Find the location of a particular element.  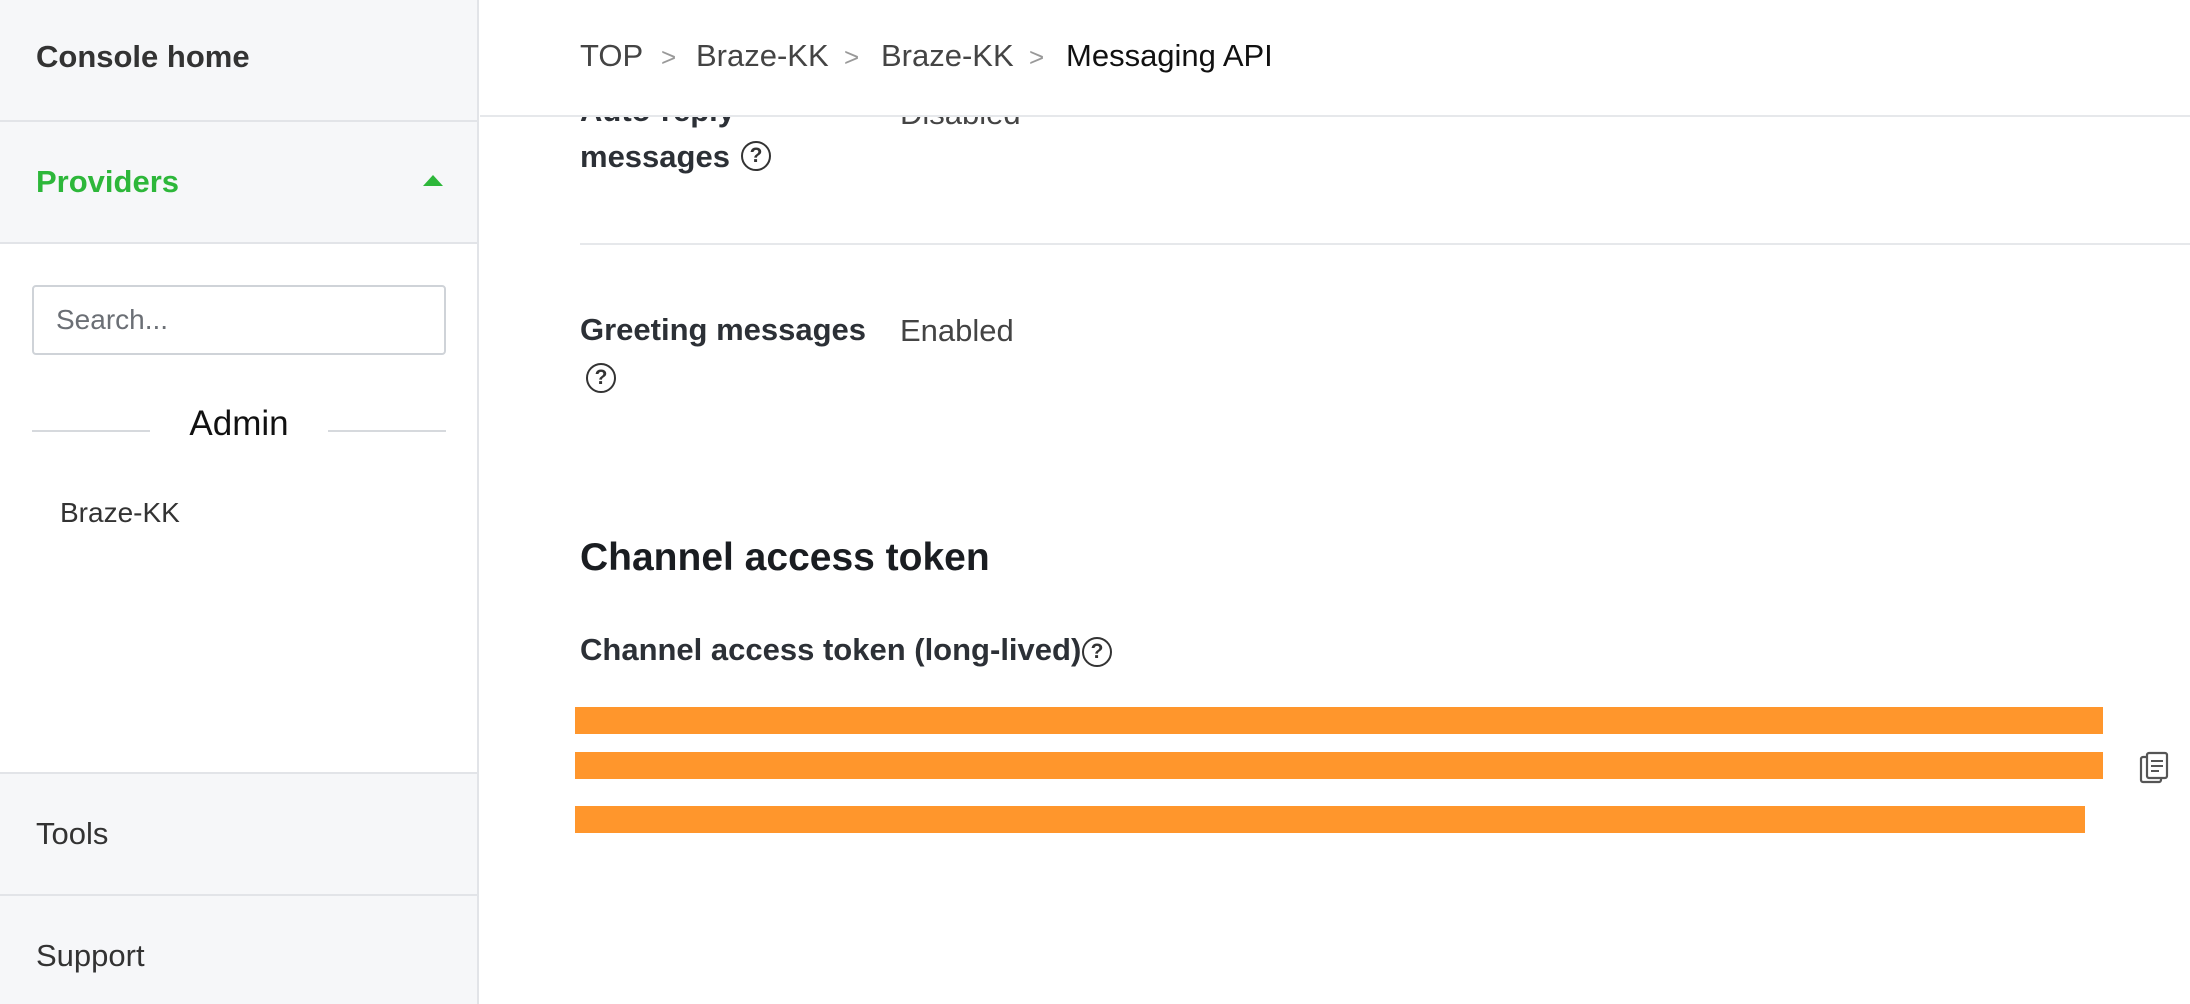

breadcrumb-channel: Braze-KK is located at coordinates (947, 56).